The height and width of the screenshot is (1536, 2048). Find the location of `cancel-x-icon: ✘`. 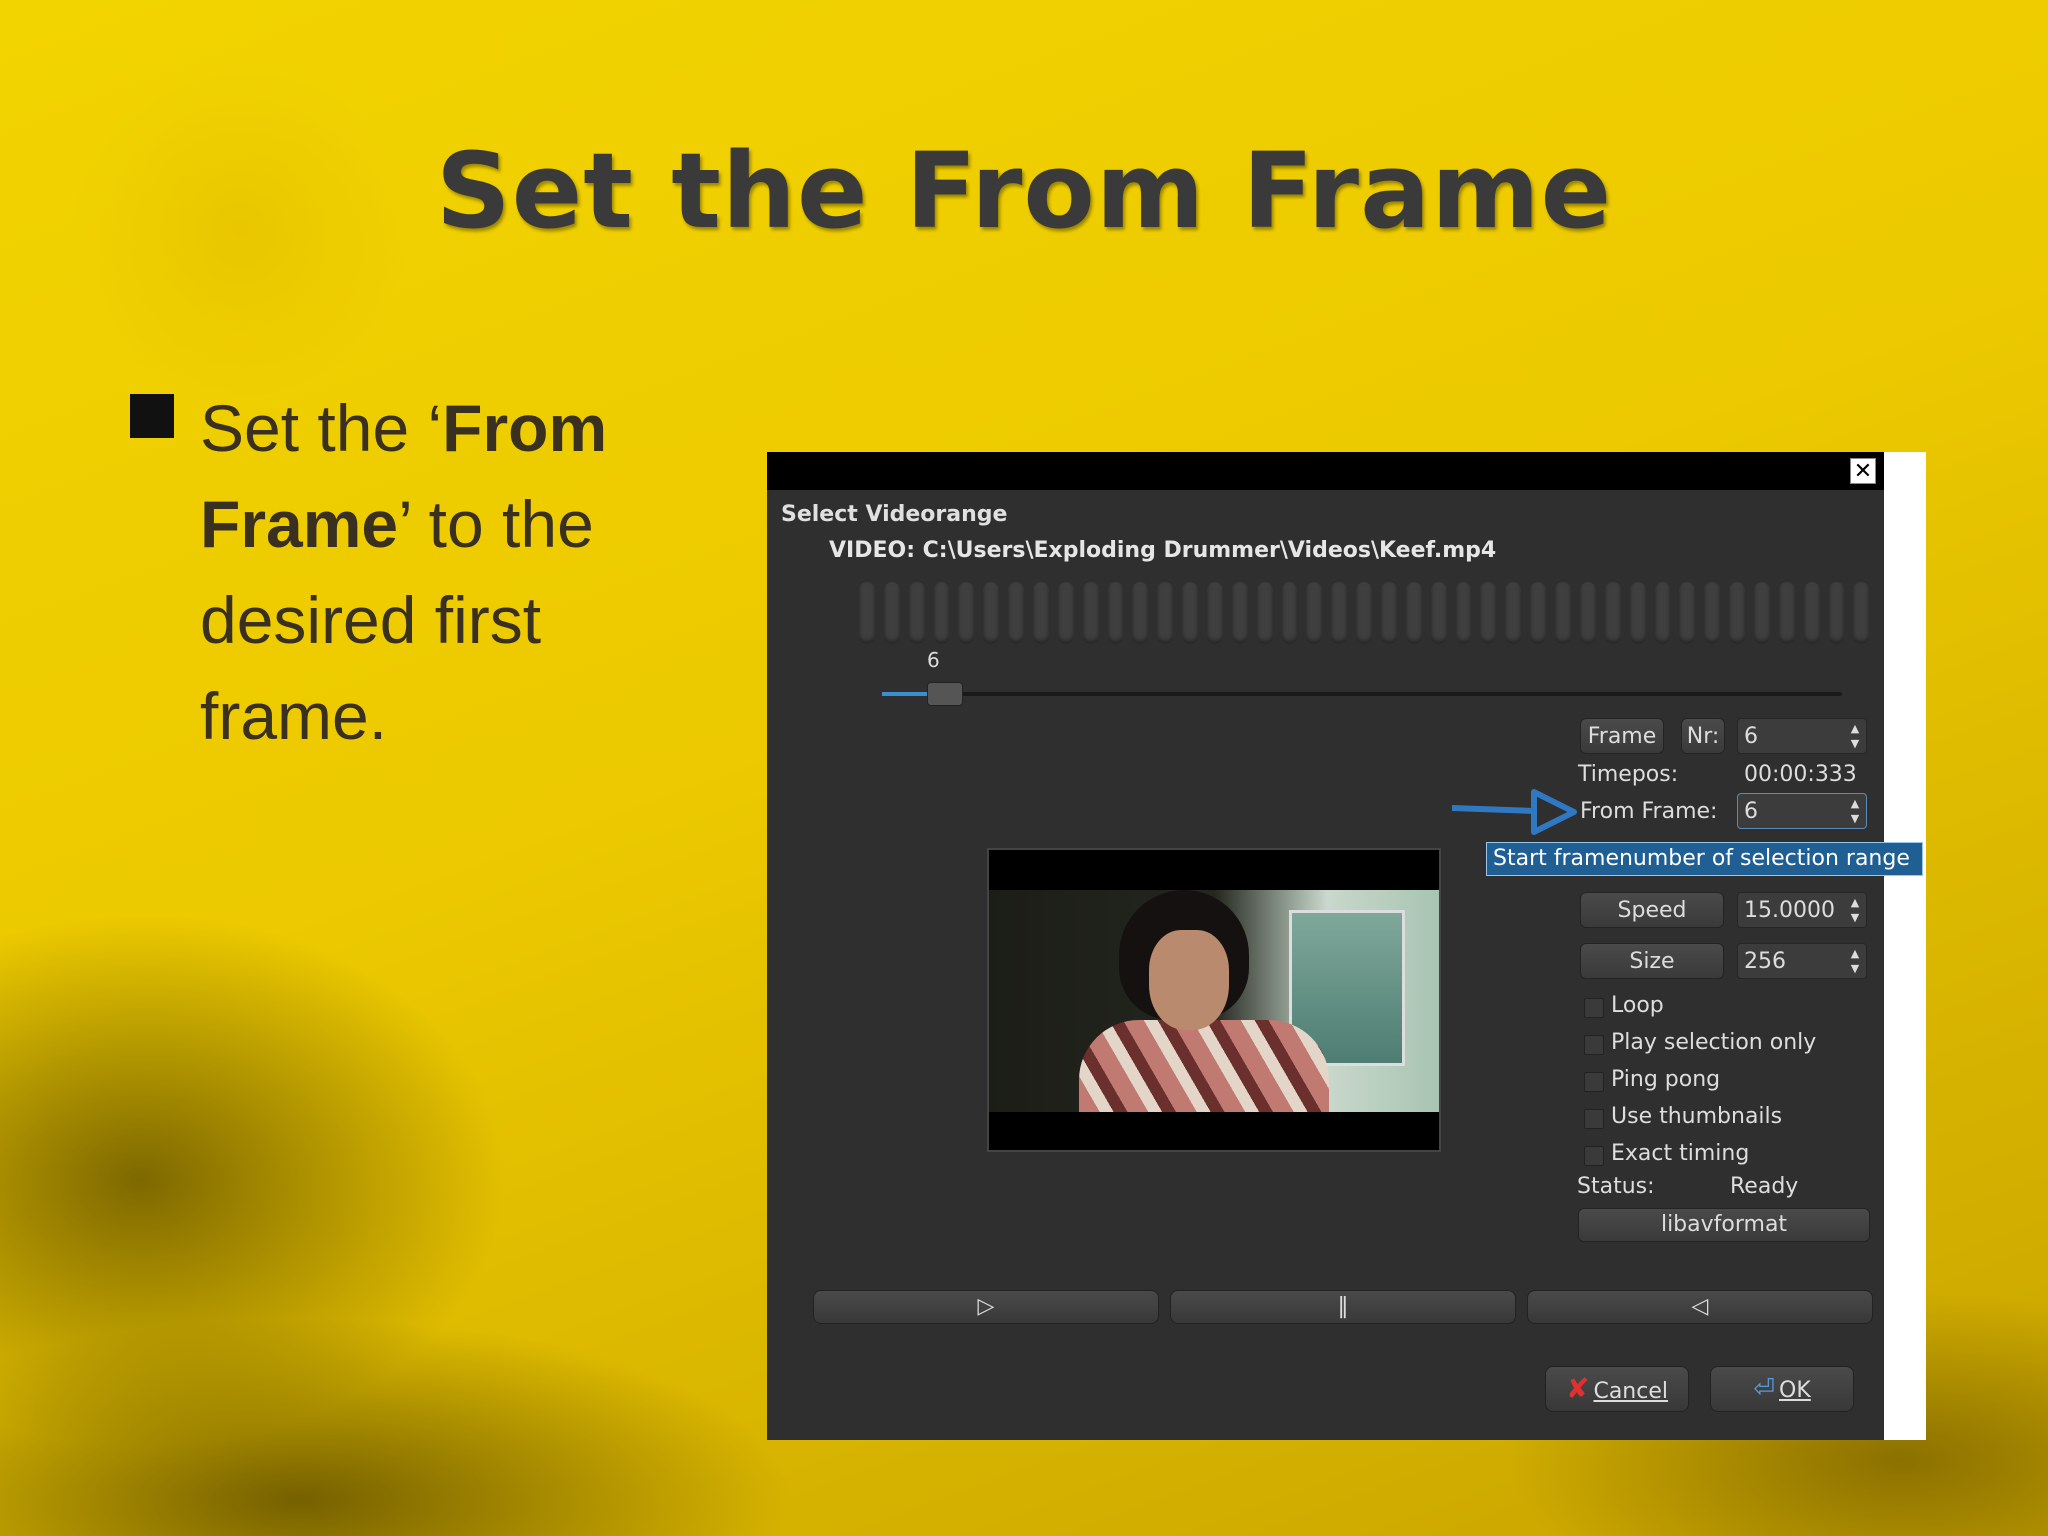

cancel-x-icon: ✘ is located at coordinates (1578, 1388).